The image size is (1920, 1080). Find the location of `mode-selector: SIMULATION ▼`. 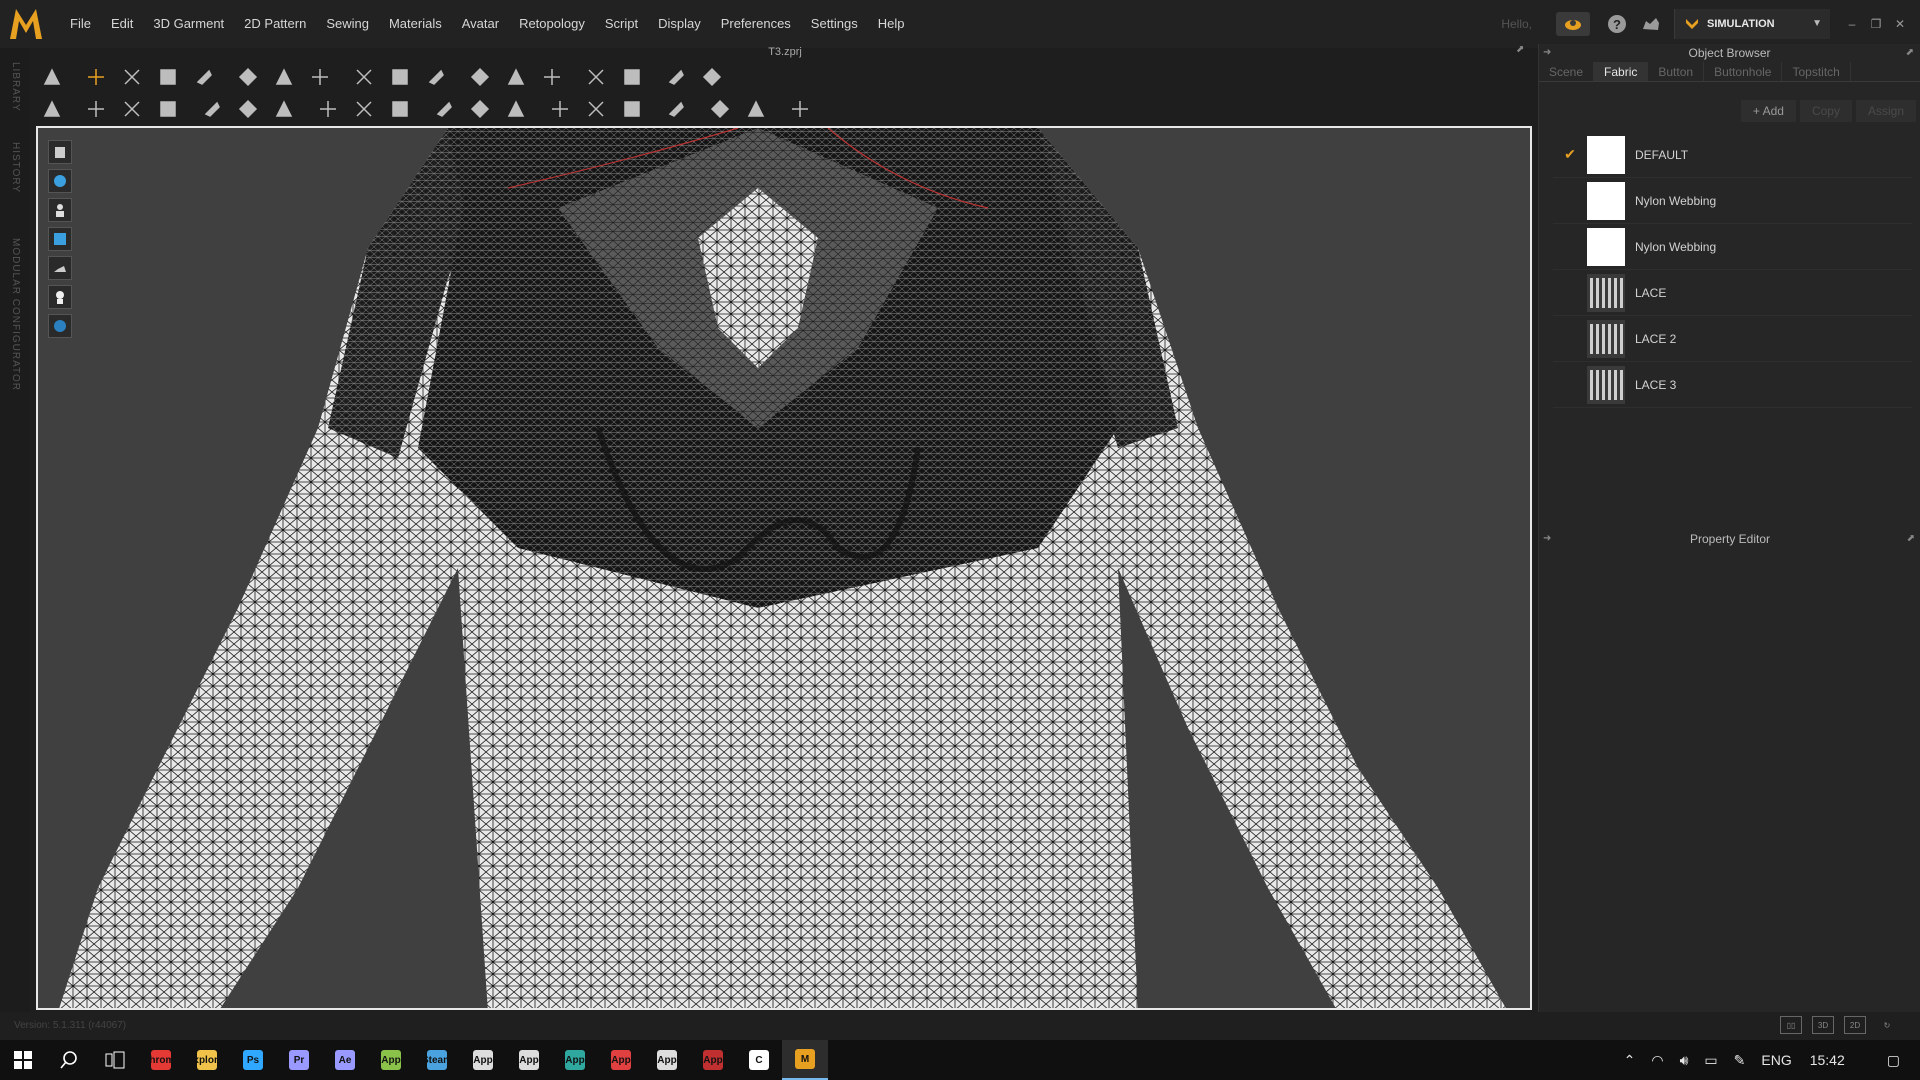

mode-selector: SIMULATION ▼ is located at coordinates (1752, 24).